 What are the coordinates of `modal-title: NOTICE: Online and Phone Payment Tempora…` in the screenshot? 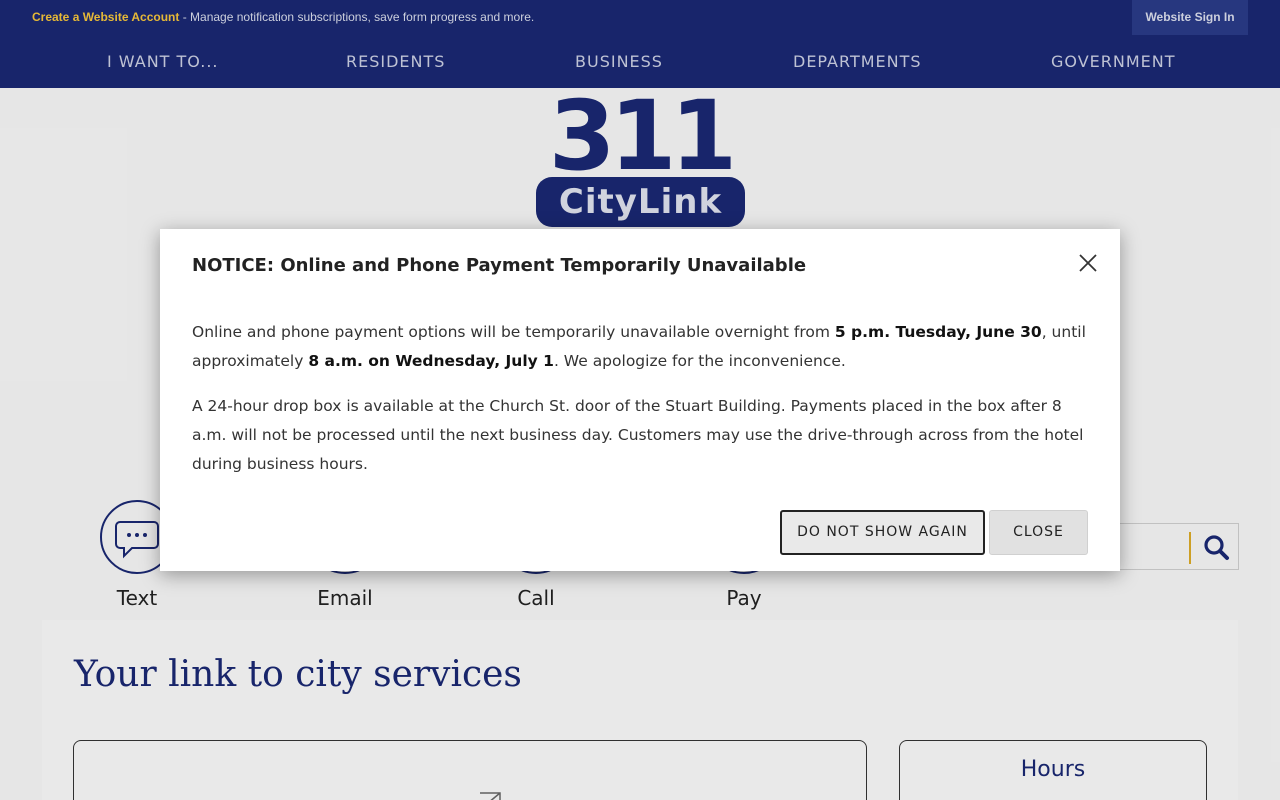 It's located at (499, 265).